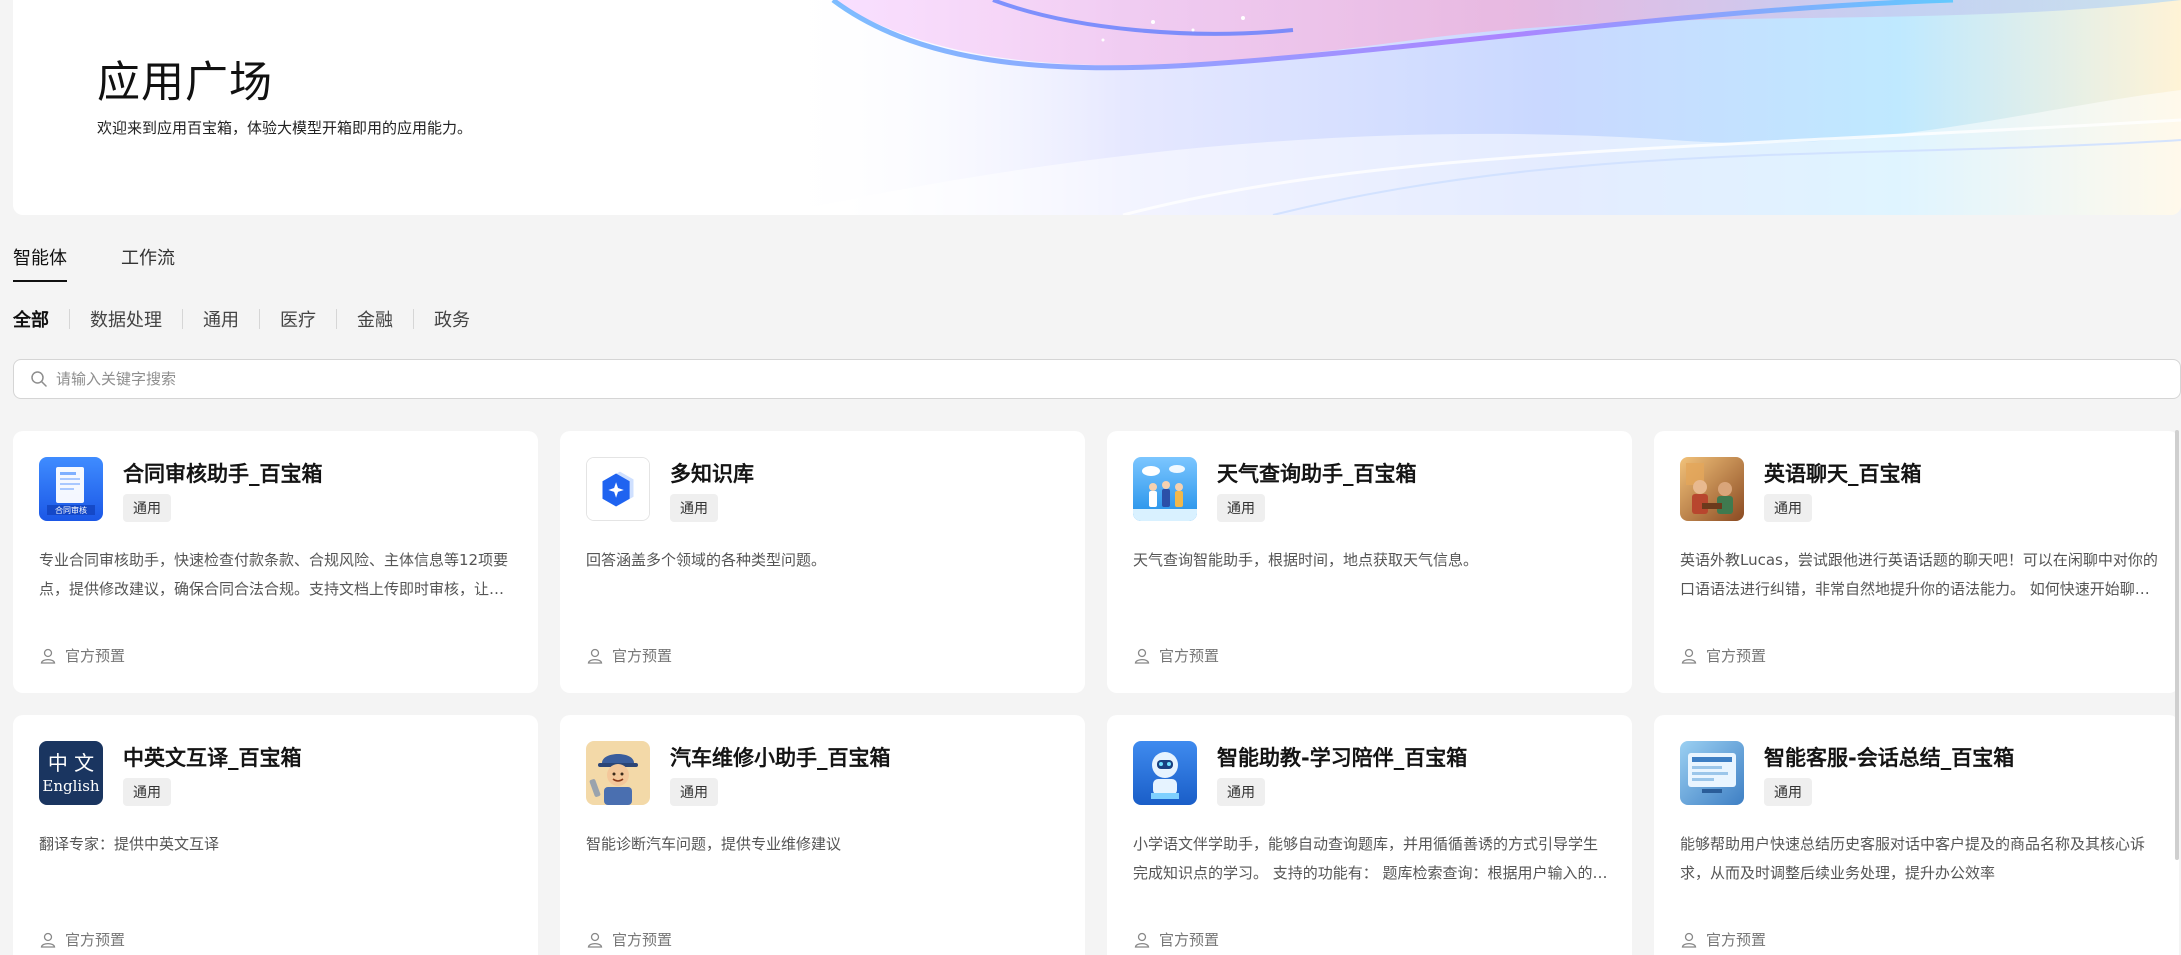 The image size is (2181, 955). What do you see at coordinates (71, 489) in the screenshot?
I see `contract-review-icon: 合同审核` at bounding box center [71, 489].